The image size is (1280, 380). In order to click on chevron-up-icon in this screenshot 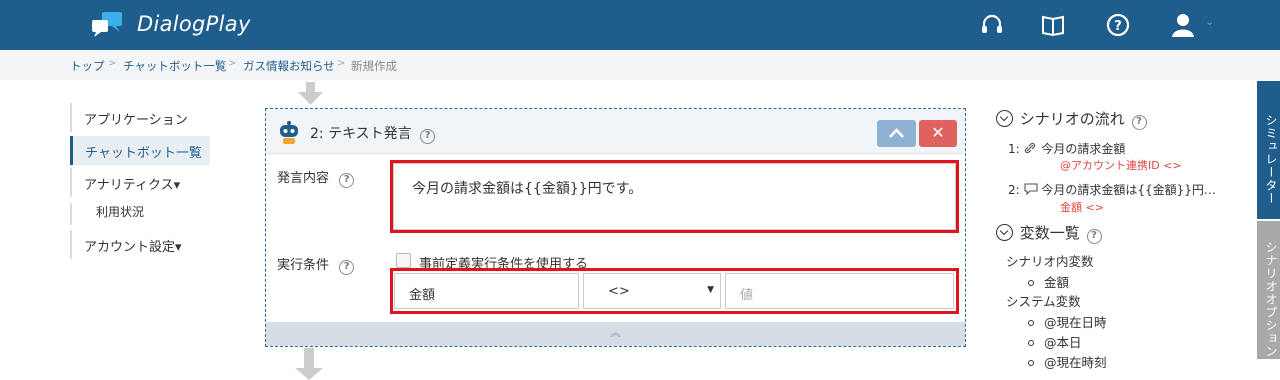, I will do `click(896, 133)`.